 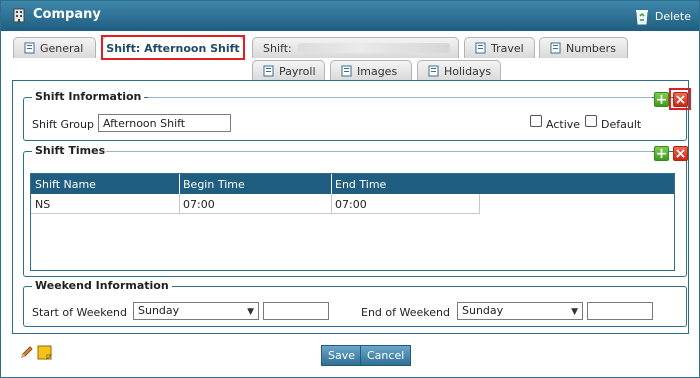 What do you see at coordinates (199, 204) in the screenshot?
I see `cell-begin-time: 07:00` at bounding box center [199, 204].